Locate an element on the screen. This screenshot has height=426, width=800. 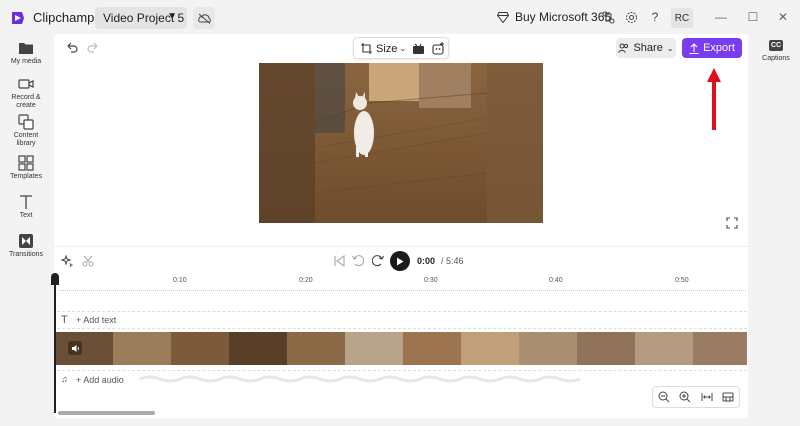
timeline-divider is located at coordinates (401, 246).